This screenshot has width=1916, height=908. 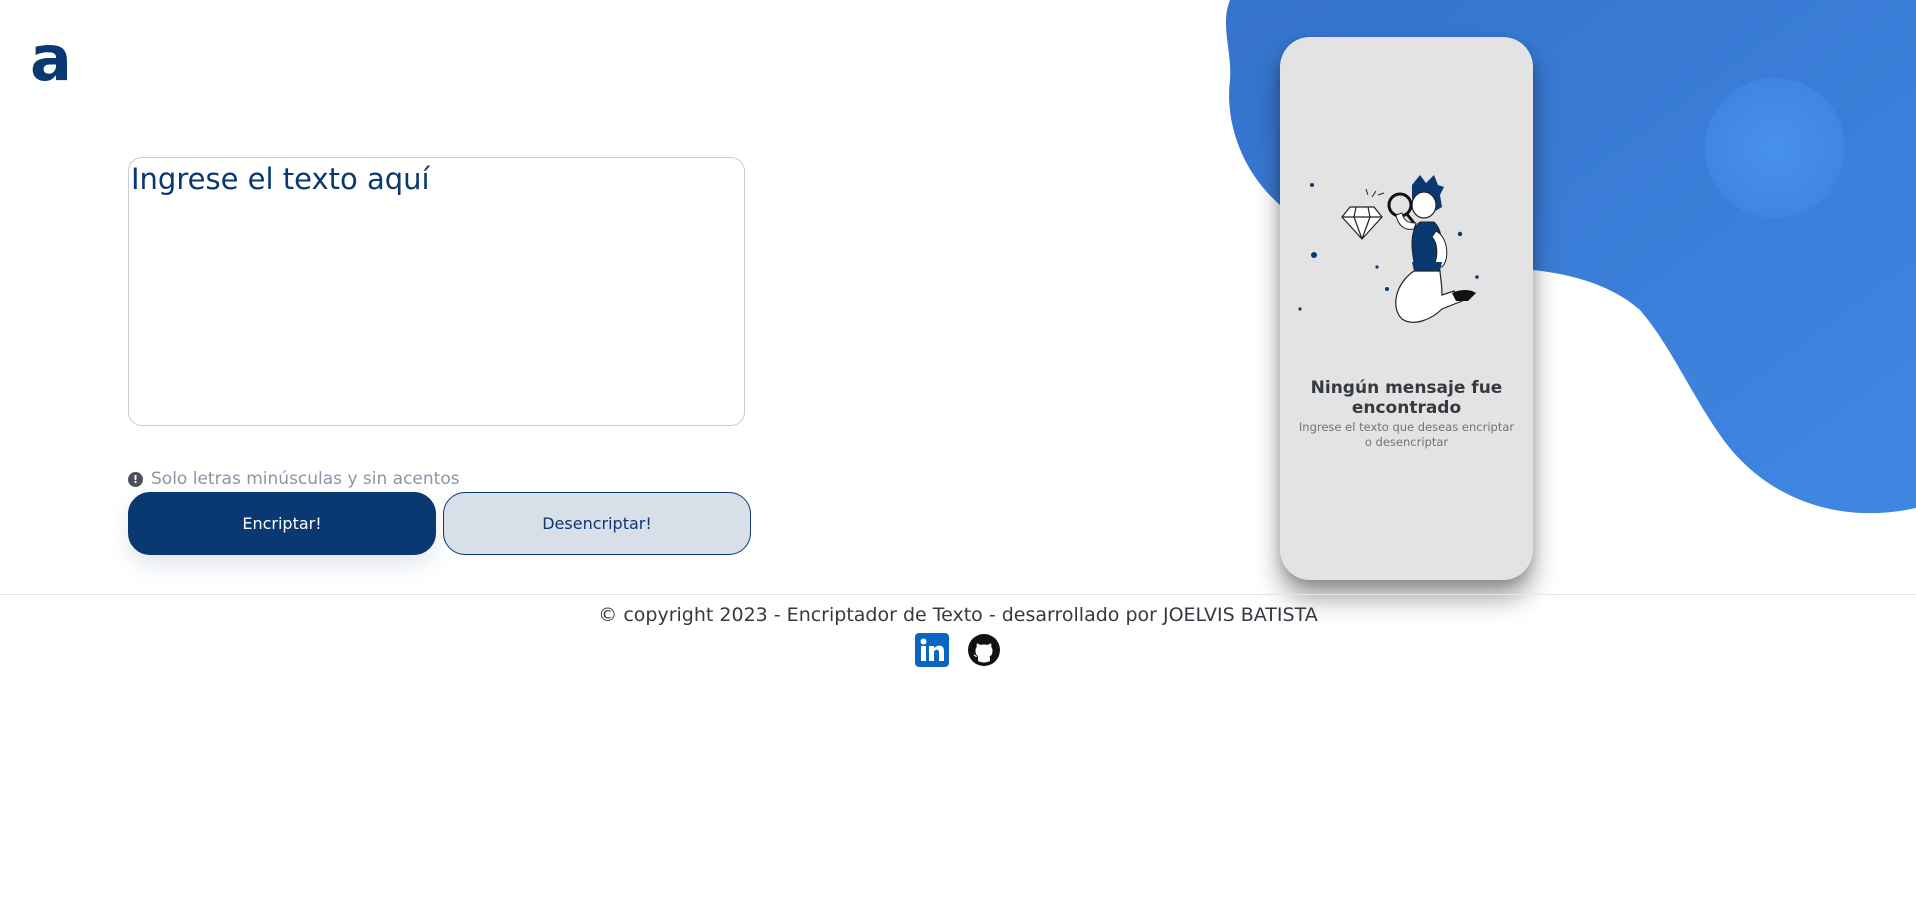 I want to click on exclamation-circle-icon: !, so click(x=135, y=479).